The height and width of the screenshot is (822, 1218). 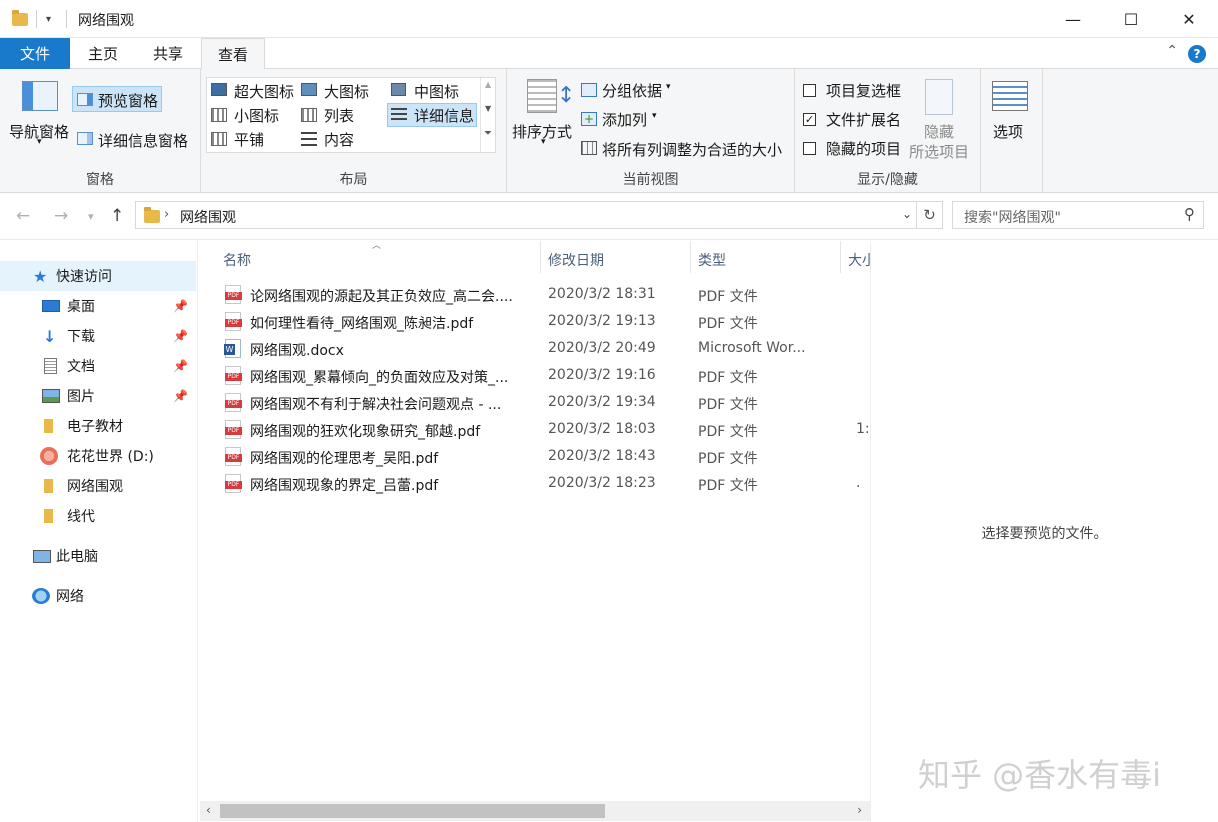 What do you see at coordinates (650, 180) in the screenshot?
I see `current-view-group-label: 当前视图` at bounding box center [650, 180].